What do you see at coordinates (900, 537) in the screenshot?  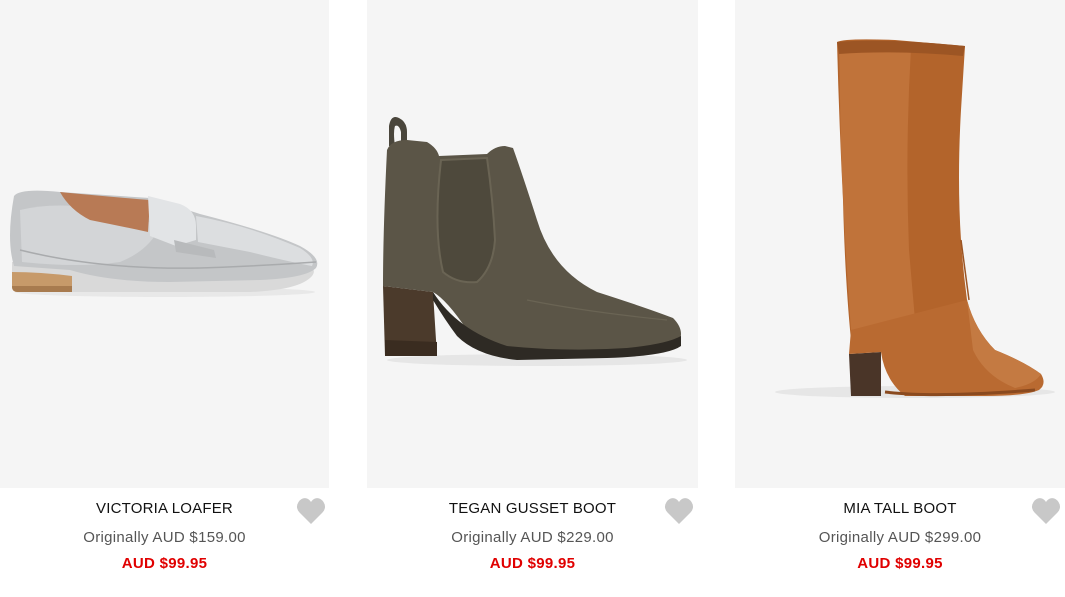 I see `original-price: Originally AUD $299.00` at bounding box center [900, 537].